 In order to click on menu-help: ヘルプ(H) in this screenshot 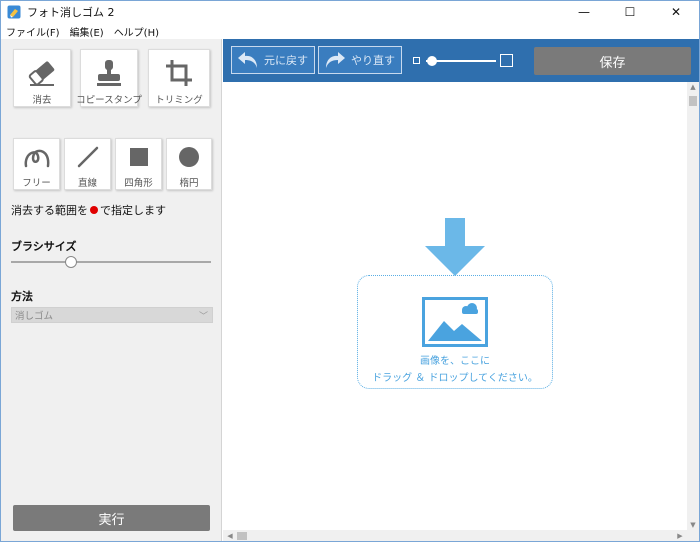, I will do `click(136, 31)`.